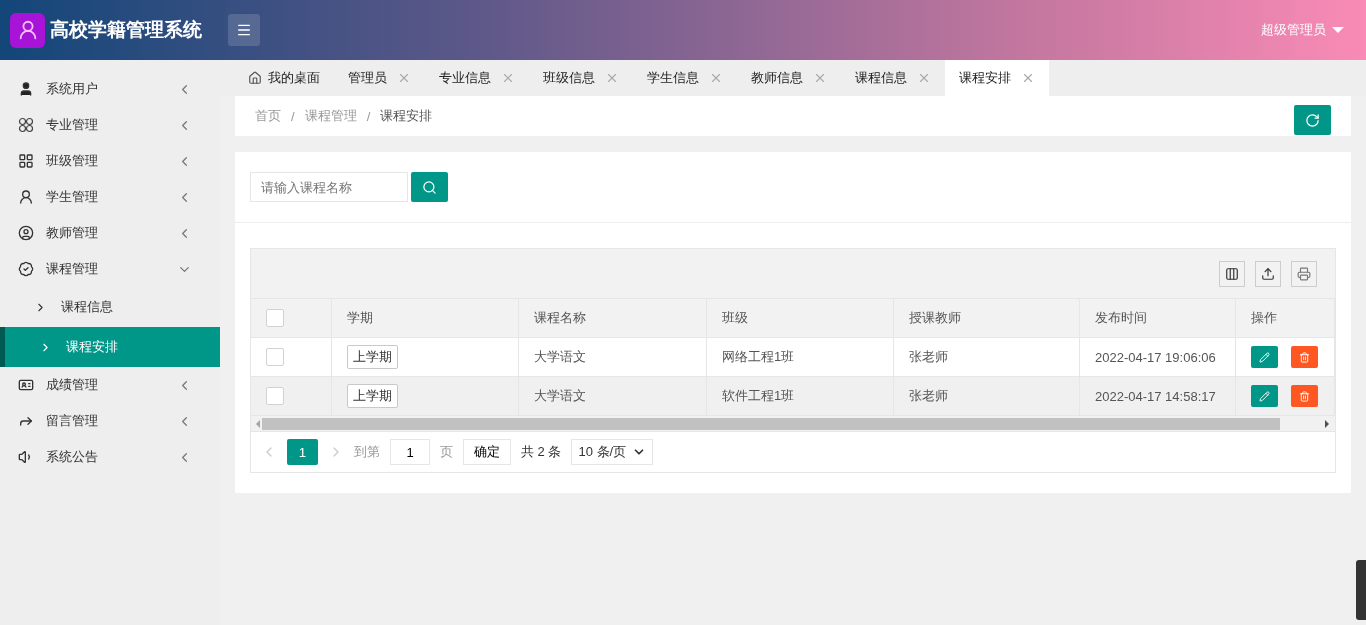 The width and height of the screenshot is (1366, 625). I want to click on search-icon, so click(429, 187).